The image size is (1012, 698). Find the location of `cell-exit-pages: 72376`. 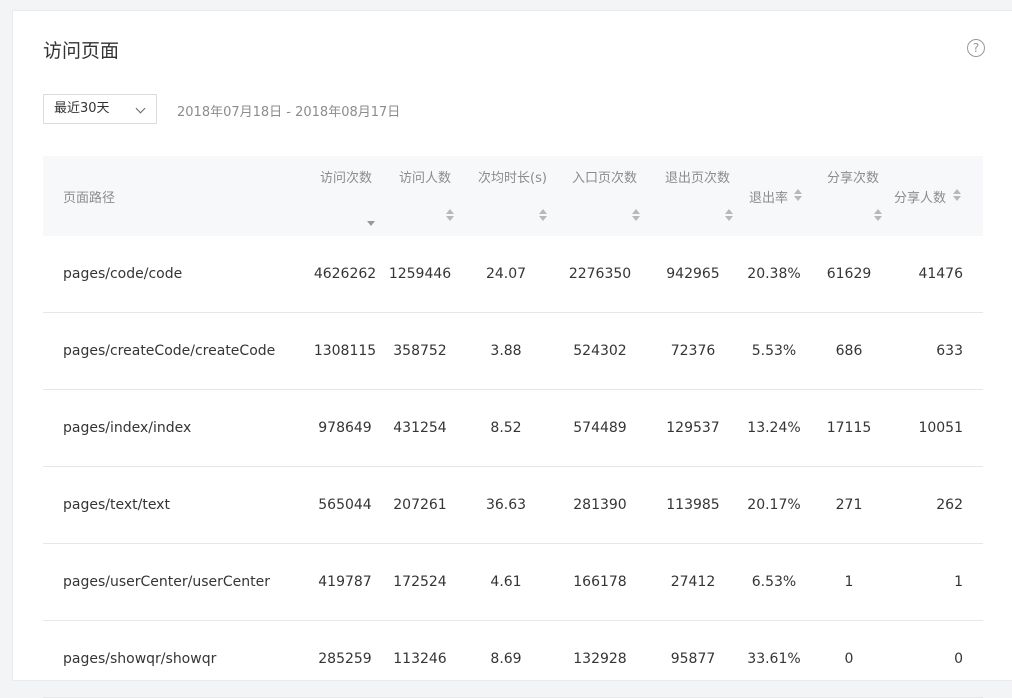

cell-exit-pages: 72376 is located at coordinates (693, 351).